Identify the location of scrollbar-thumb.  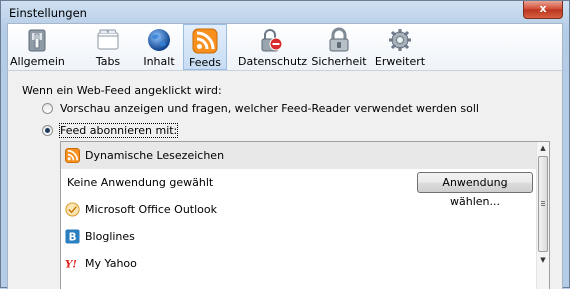
(543, 204).